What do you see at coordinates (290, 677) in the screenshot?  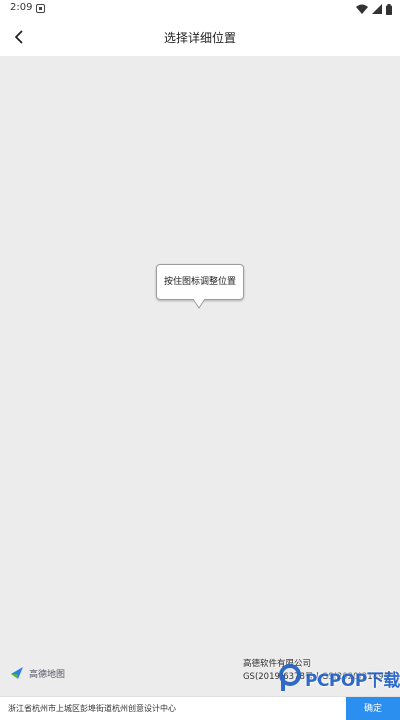 I see `watermark-logo-icon` at bounding box center [290, 677].